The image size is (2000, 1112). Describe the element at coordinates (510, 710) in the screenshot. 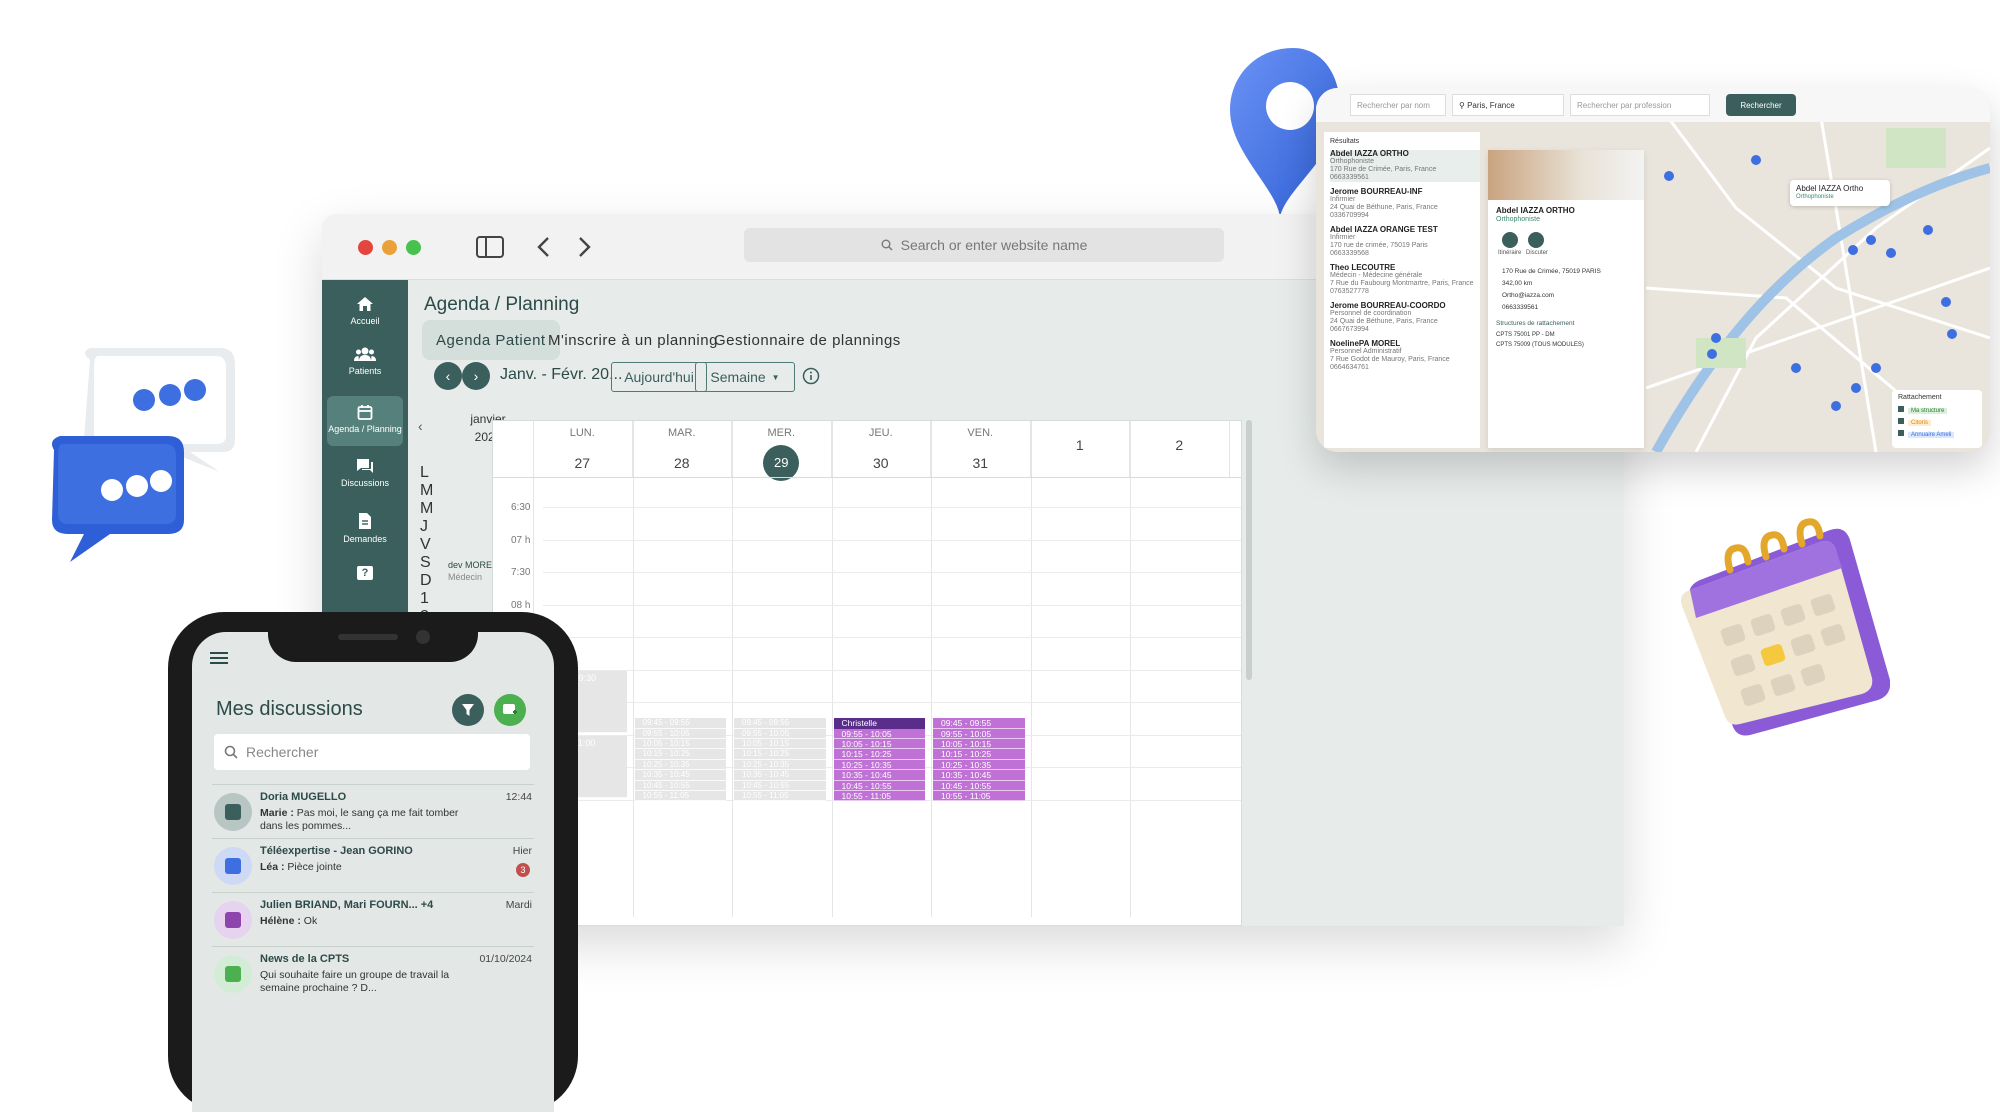

I see `new-discussion-button` at that location.